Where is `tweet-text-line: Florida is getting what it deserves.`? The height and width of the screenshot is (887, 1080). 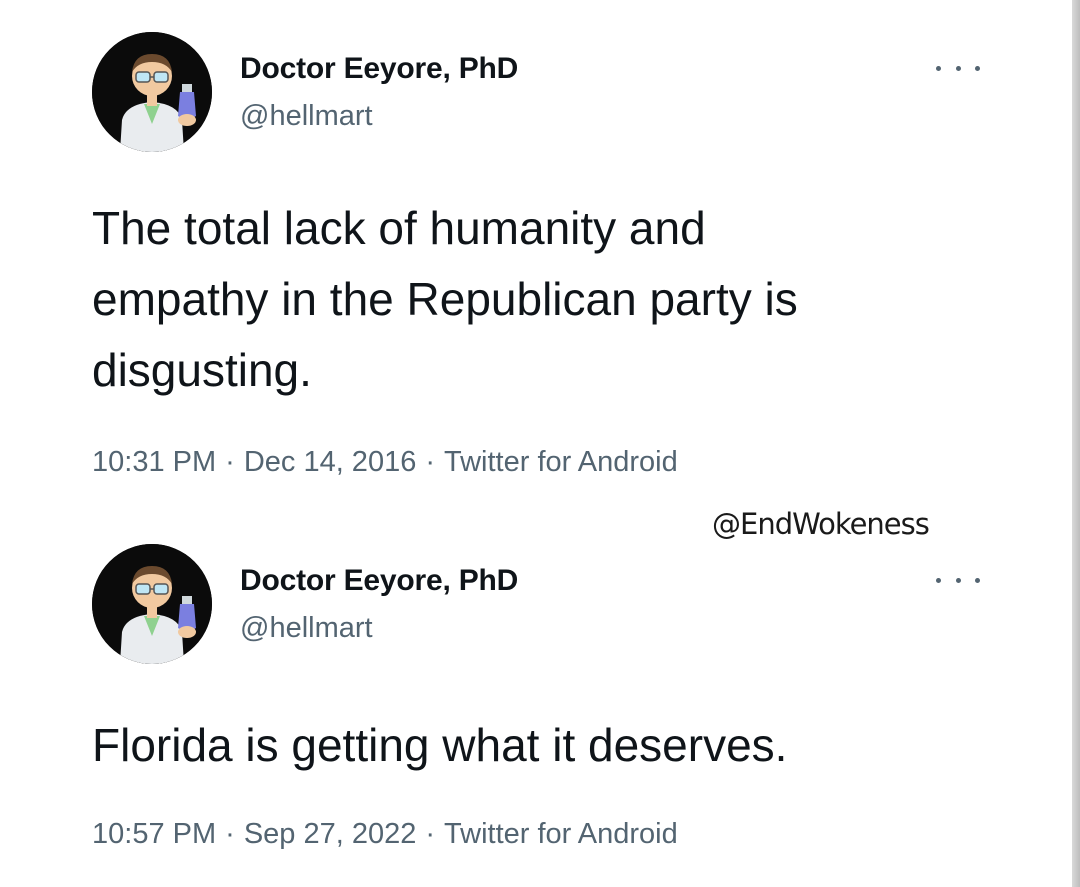 tweet-text-line: Florida is getting what it deserves. is located at coordinates (440, 745).